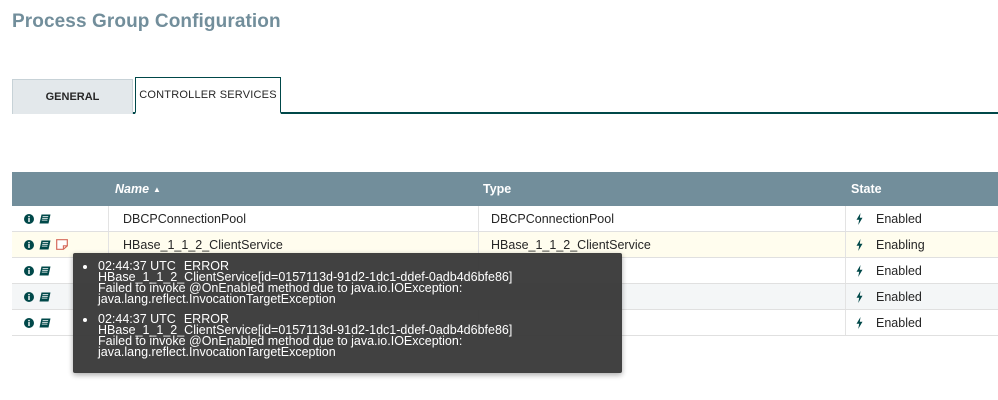 The width and height of the screenshot is (998, 400). Describe the element at coordinates (146, 21) in the screenshot. I see `page-title: Process Group Configuration` at that location.